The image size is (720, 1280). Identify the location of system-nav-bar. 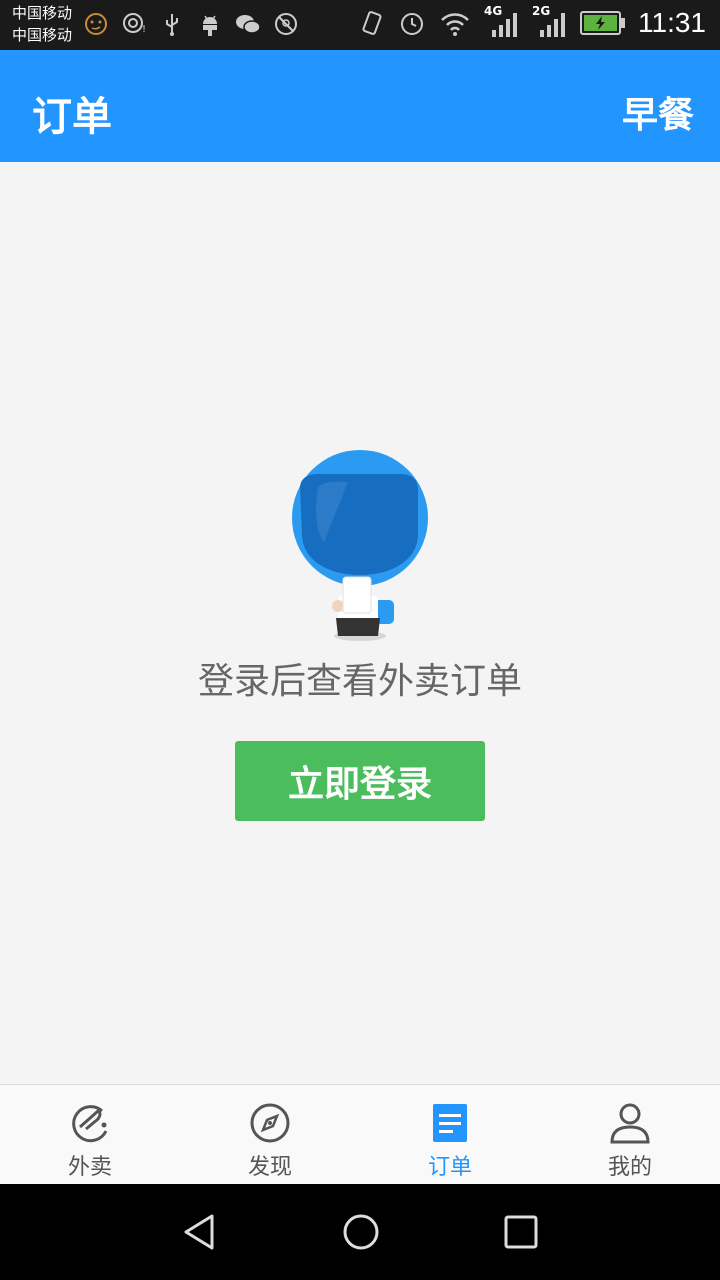
(360, 1232).